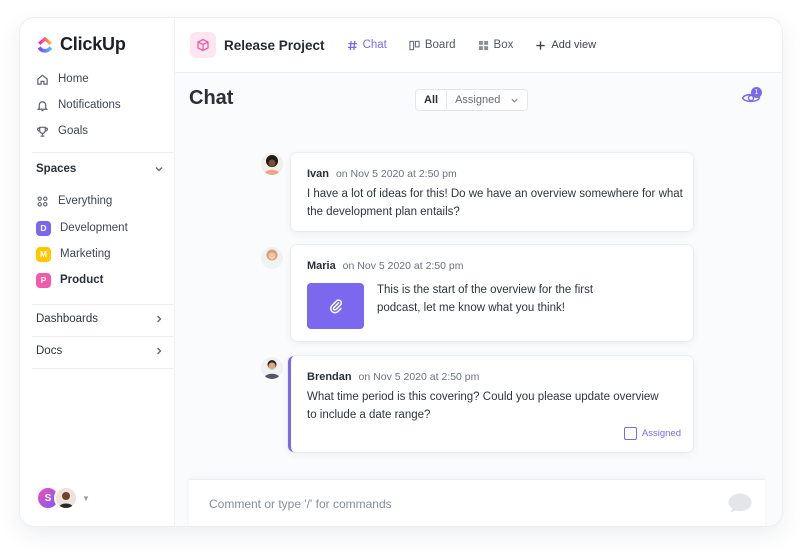  I want to click on sidebar-item-goals: Goals, so click(62, 131).